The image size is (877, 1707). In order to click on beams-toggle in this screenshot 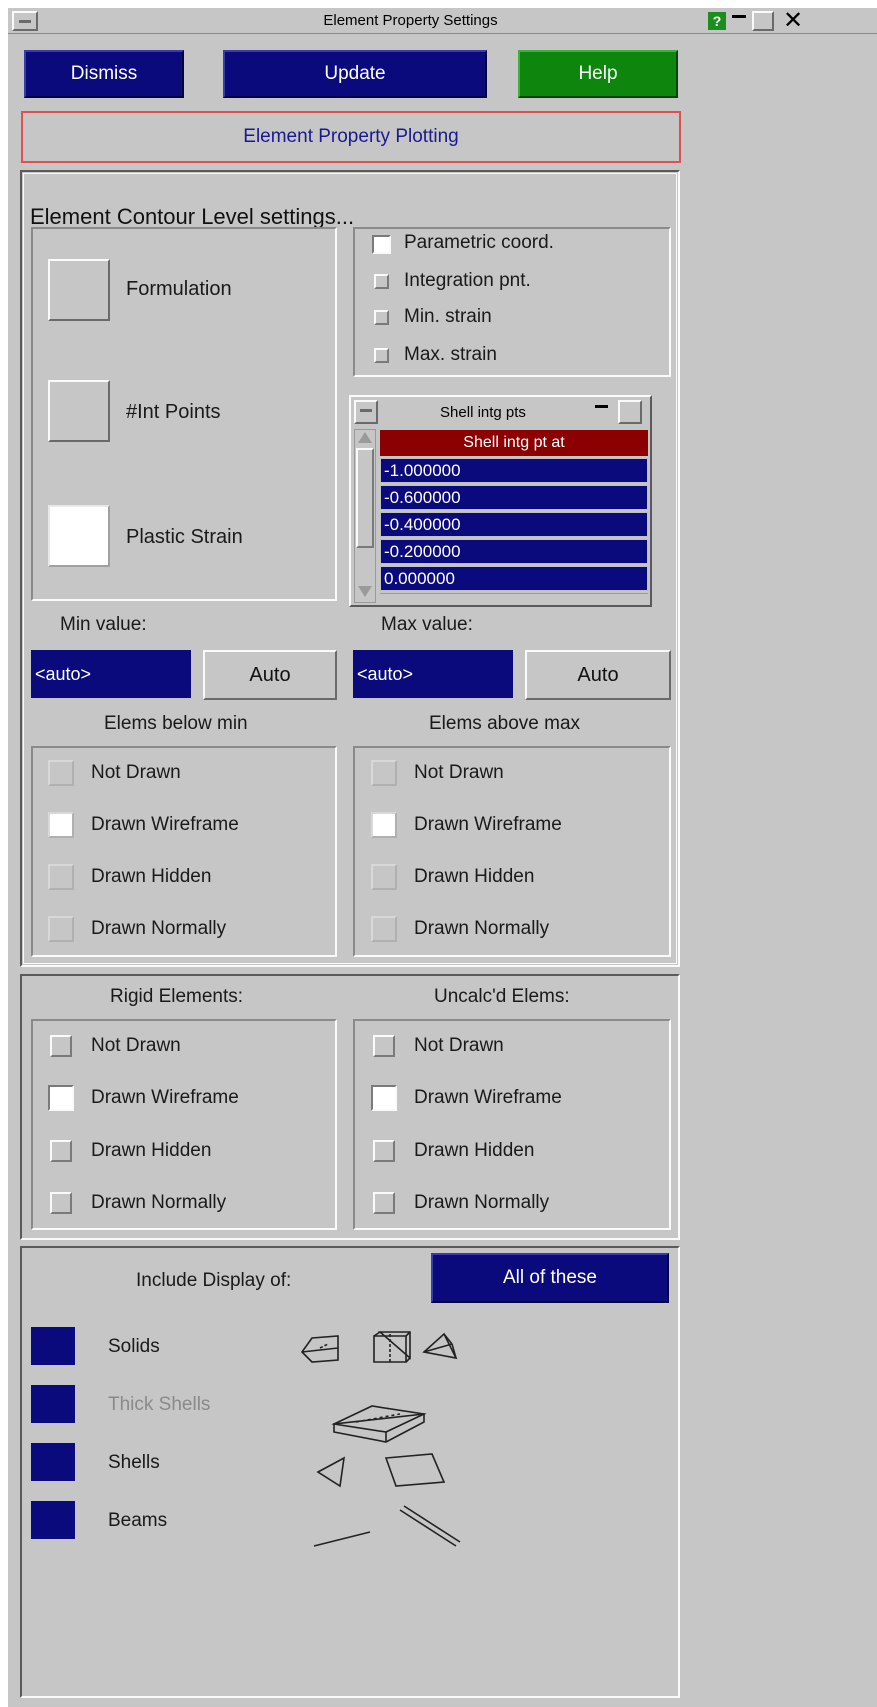, I will do `click(53, 1520)`.